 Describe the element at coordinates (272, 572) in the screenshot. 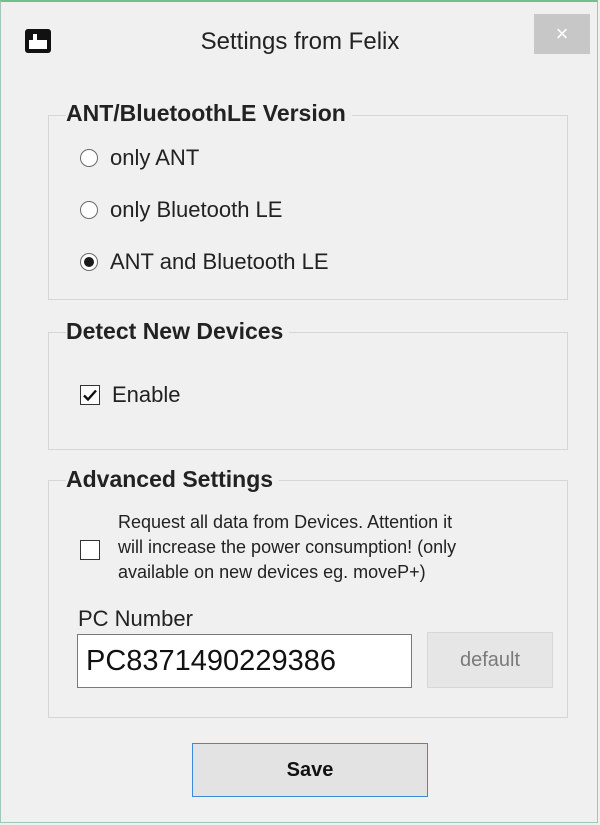

I see `request-text-line: available on new devices eg. moveP+)` at that location.